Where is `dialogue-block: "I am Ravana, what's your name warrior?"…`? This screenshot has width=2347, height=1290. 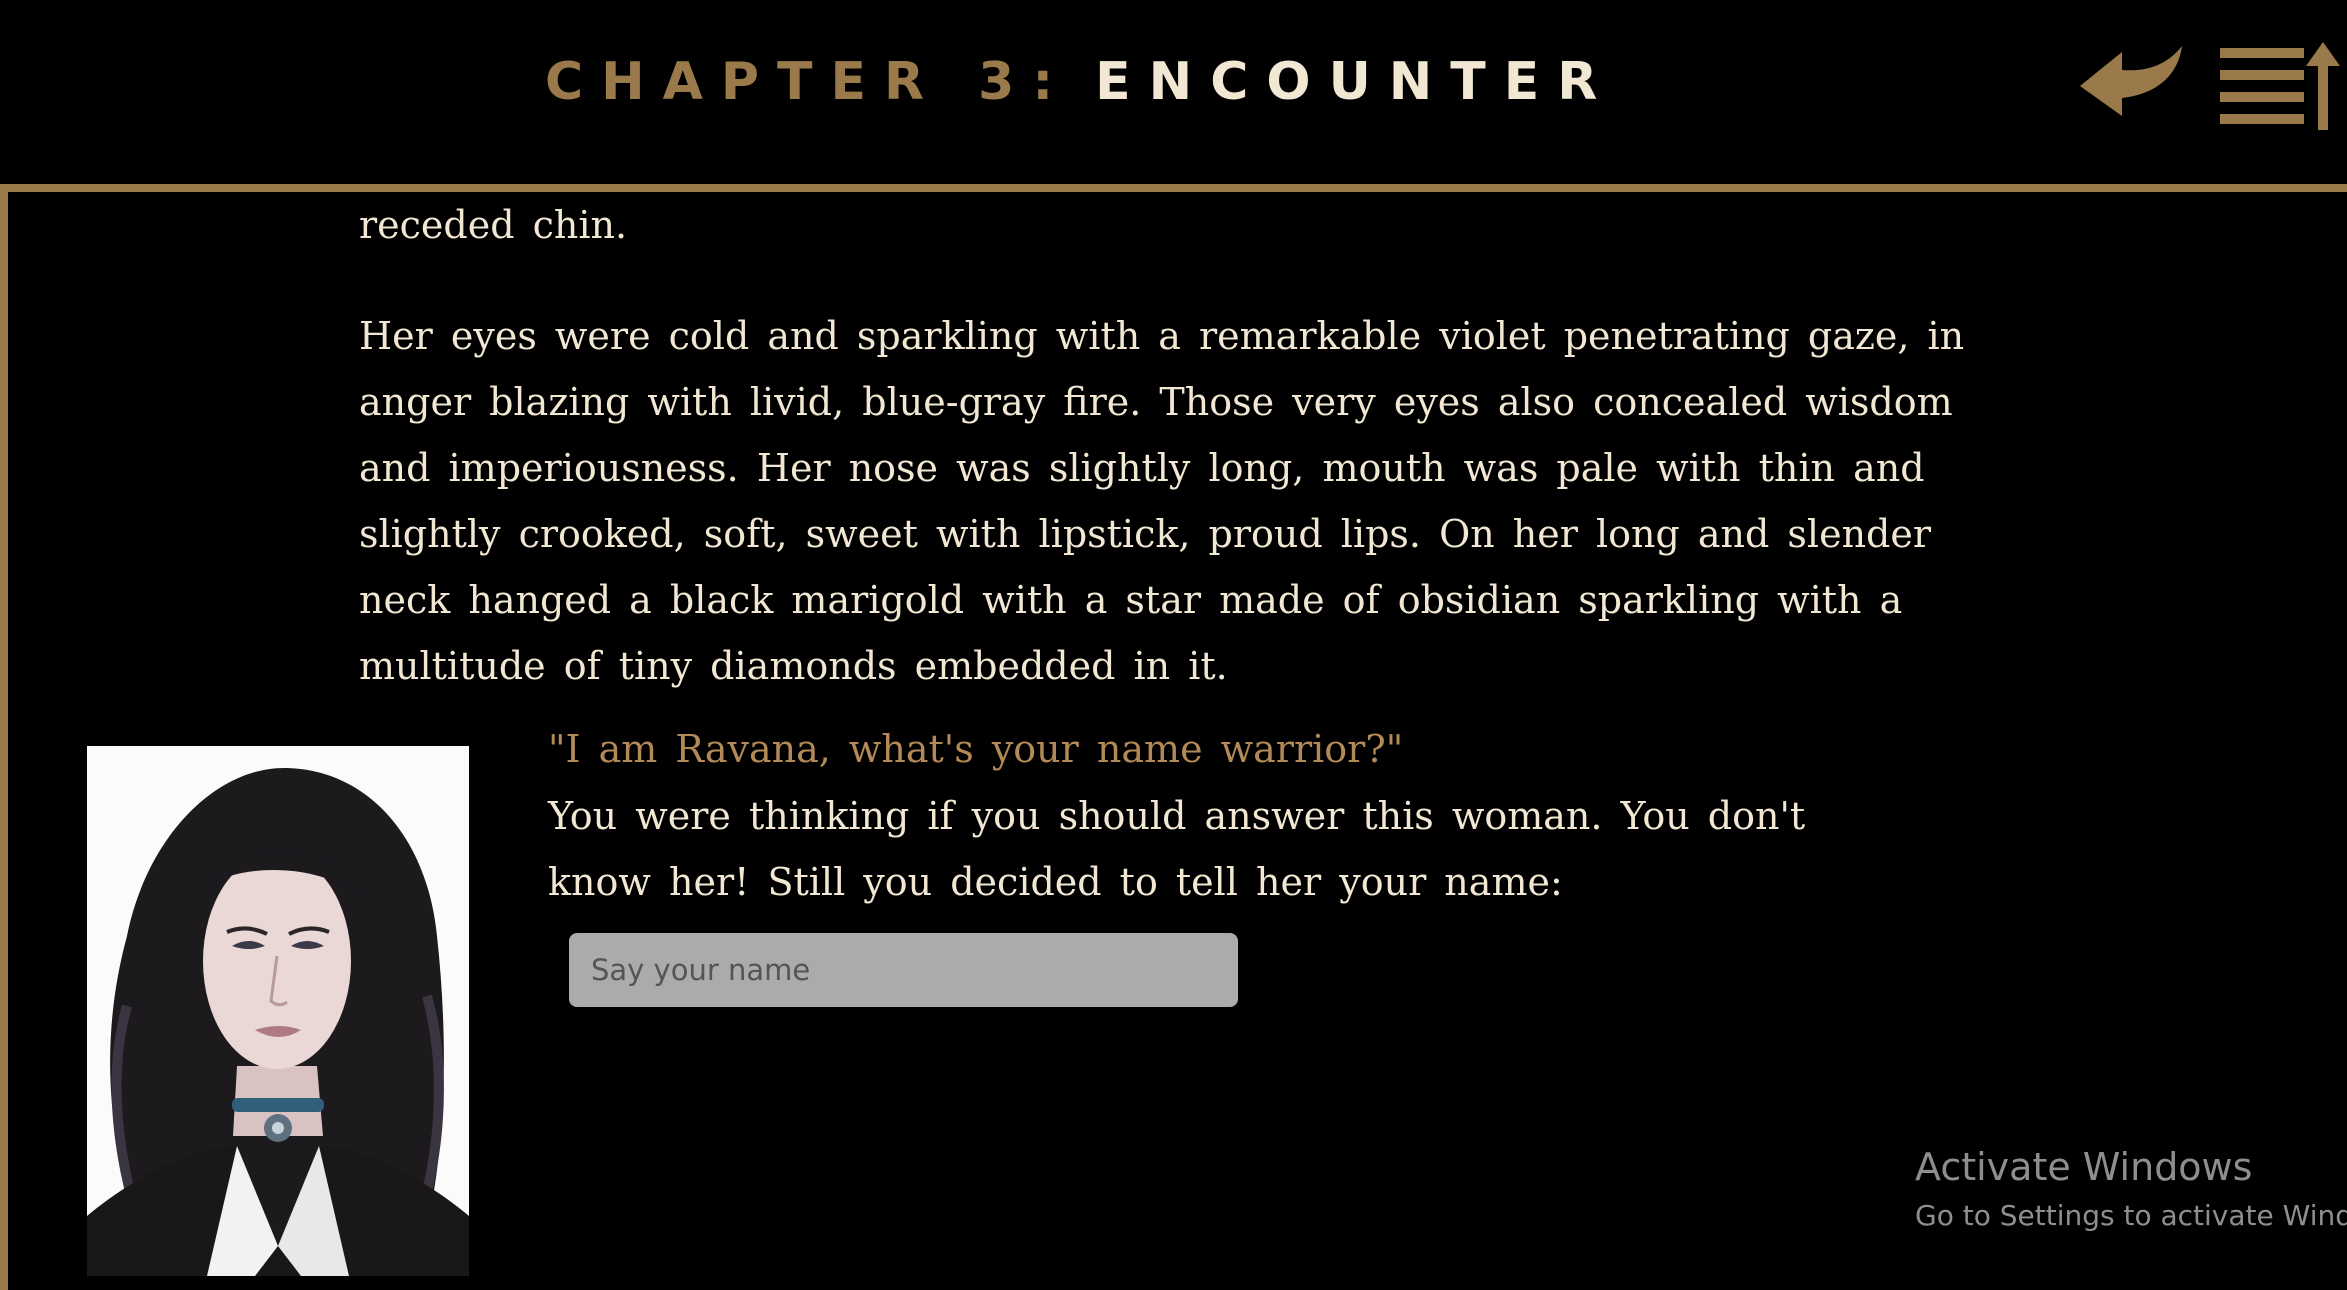
dialogue-block: "I am Ravana, what's your name warrior?"… is located at coordinates (1198, 817).